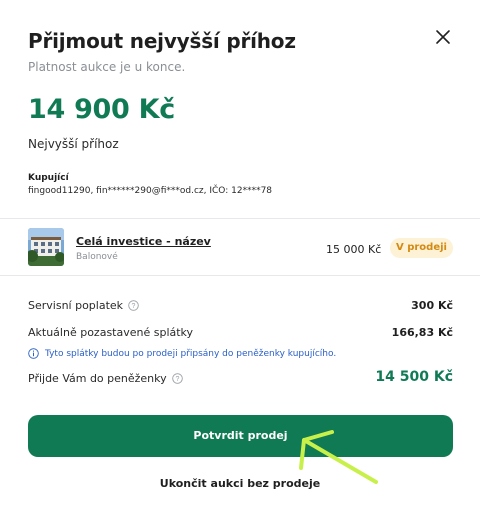  What do you see at coordinates (162, 41) in the screenshot?
I see `dialog-title: Přijmout nejvyšší příhoz` at bounding box center [162, 41].